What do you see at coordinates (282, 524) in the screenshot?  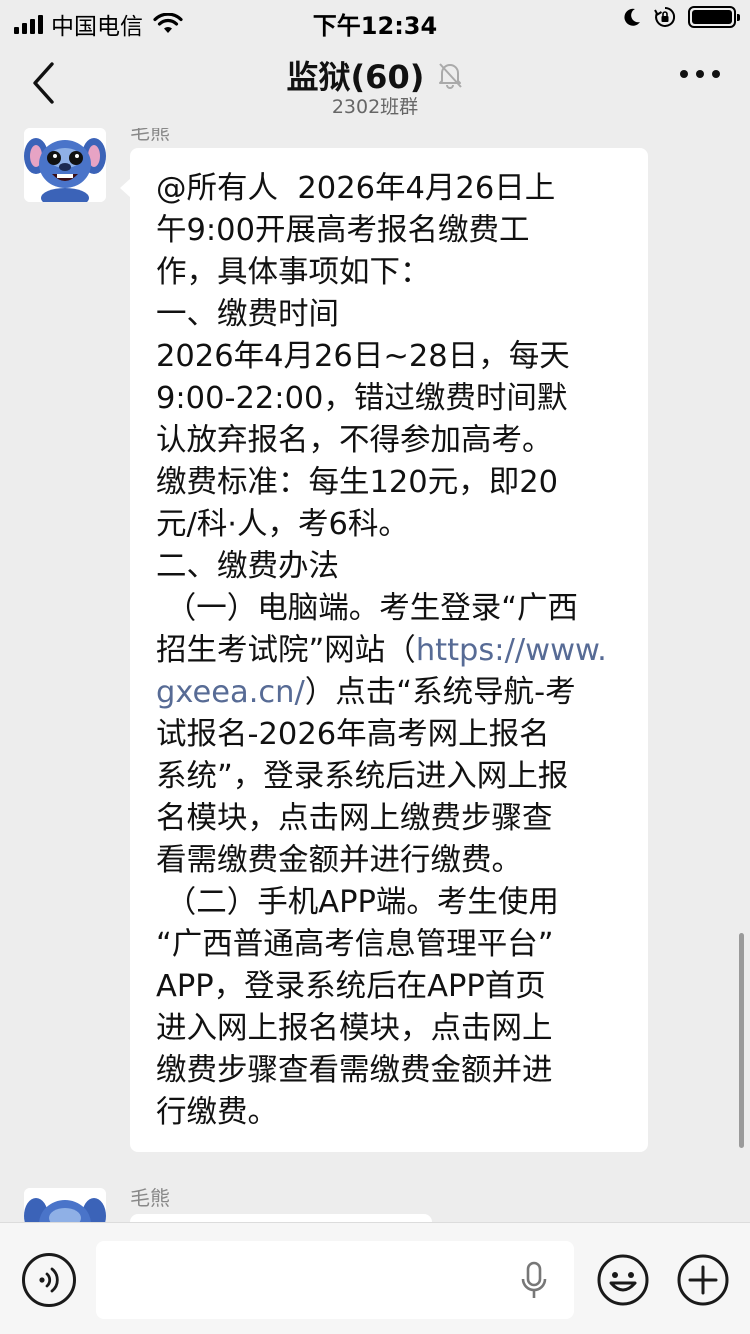 I see `message-line: 元/科·人，考6科。` at bounding box center [282, 524].